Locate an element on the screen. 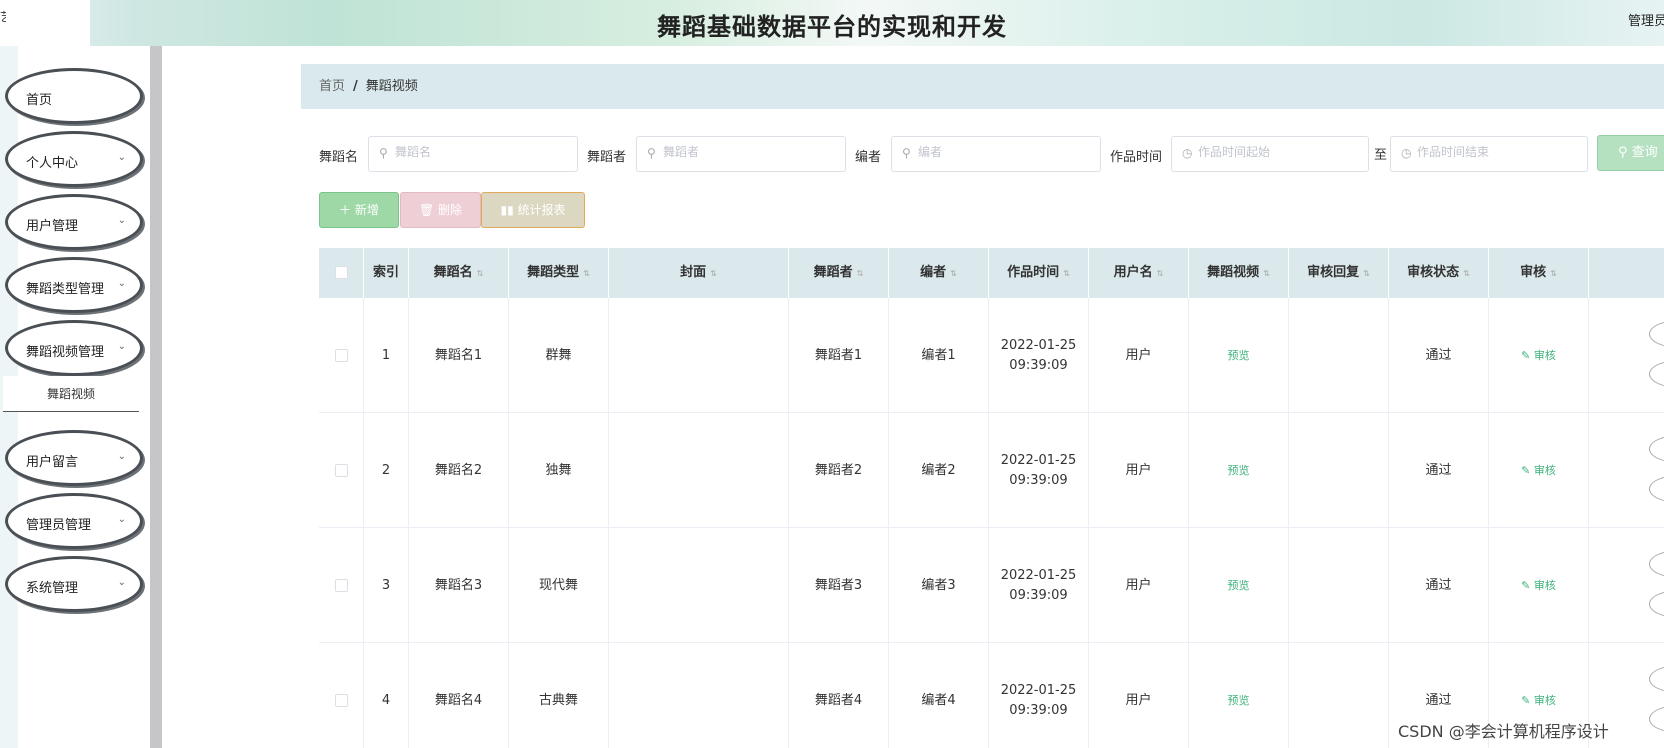 This screenshot has width=1664, height=748. date-picker-end: ◷ is located at coordinates (1489, 154).